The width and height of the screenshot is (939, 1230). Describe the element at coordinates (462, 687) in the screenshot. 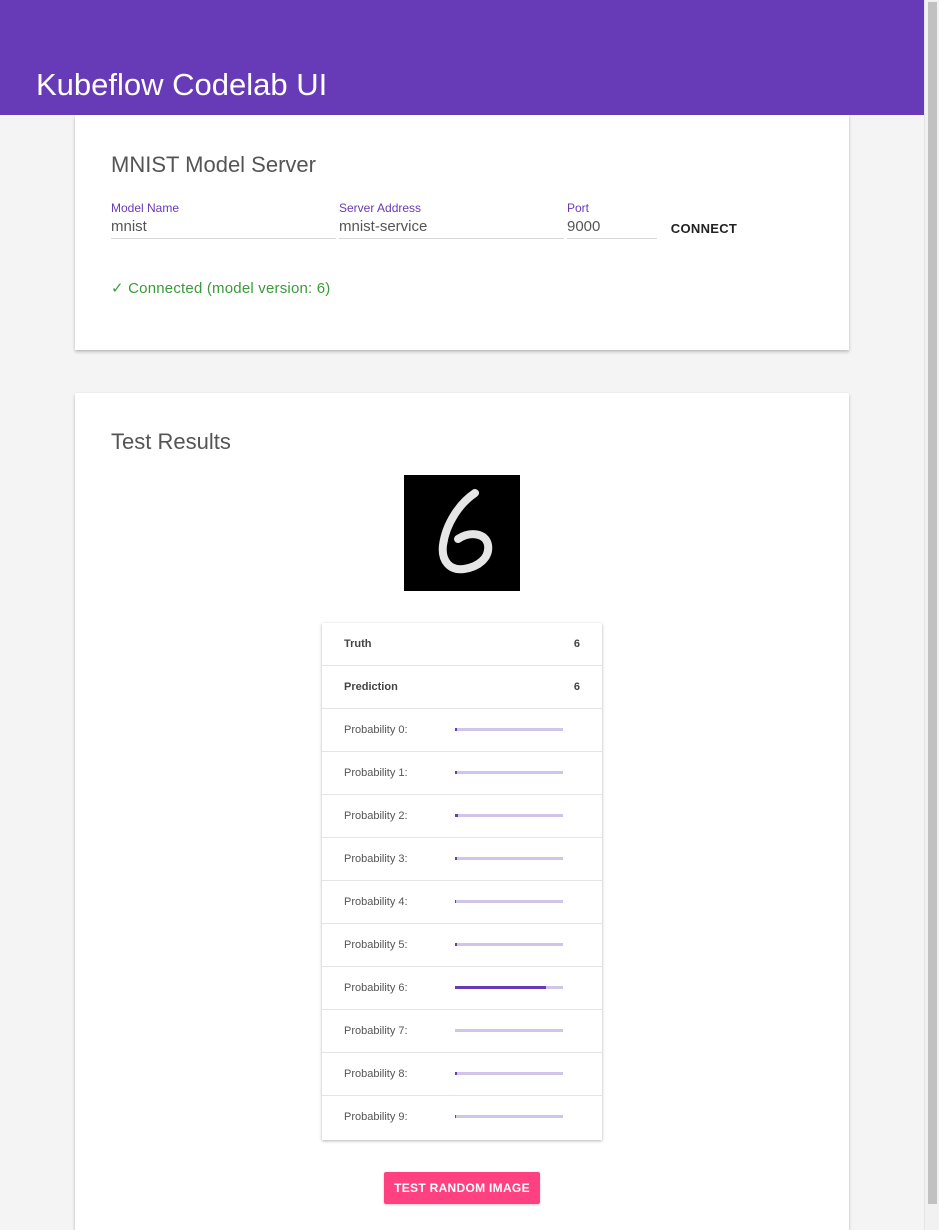

I see `prediction-row: Prediction 6` at that location.